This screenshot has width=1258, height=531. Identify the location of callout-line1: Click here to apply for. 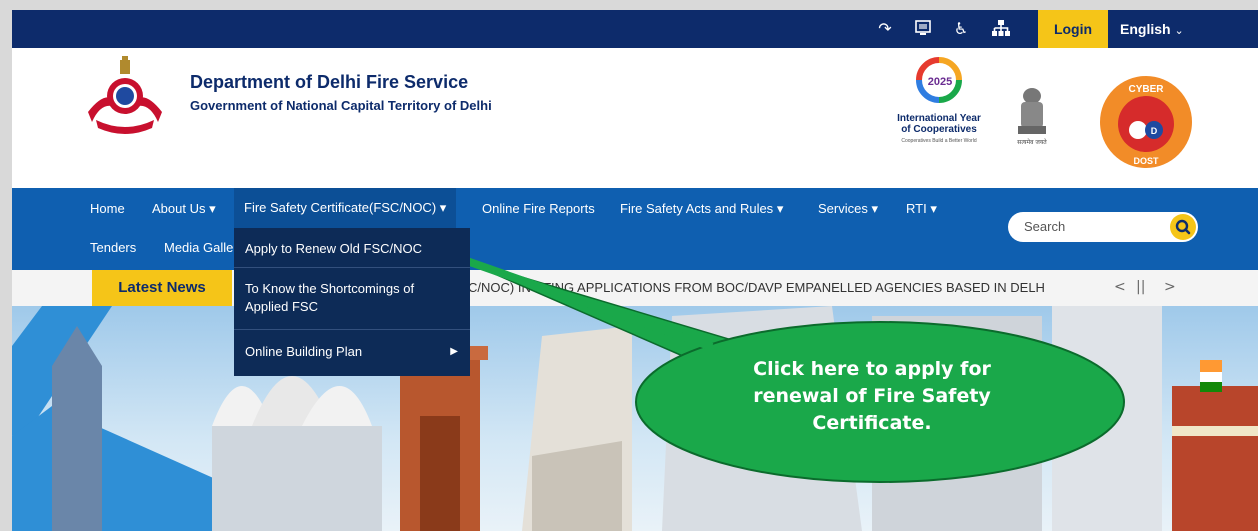
(872, 369).